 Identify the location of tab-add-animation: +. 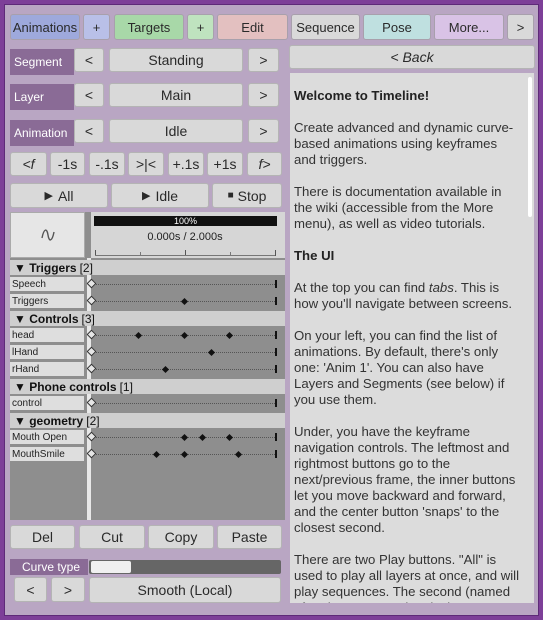
(96, 27).